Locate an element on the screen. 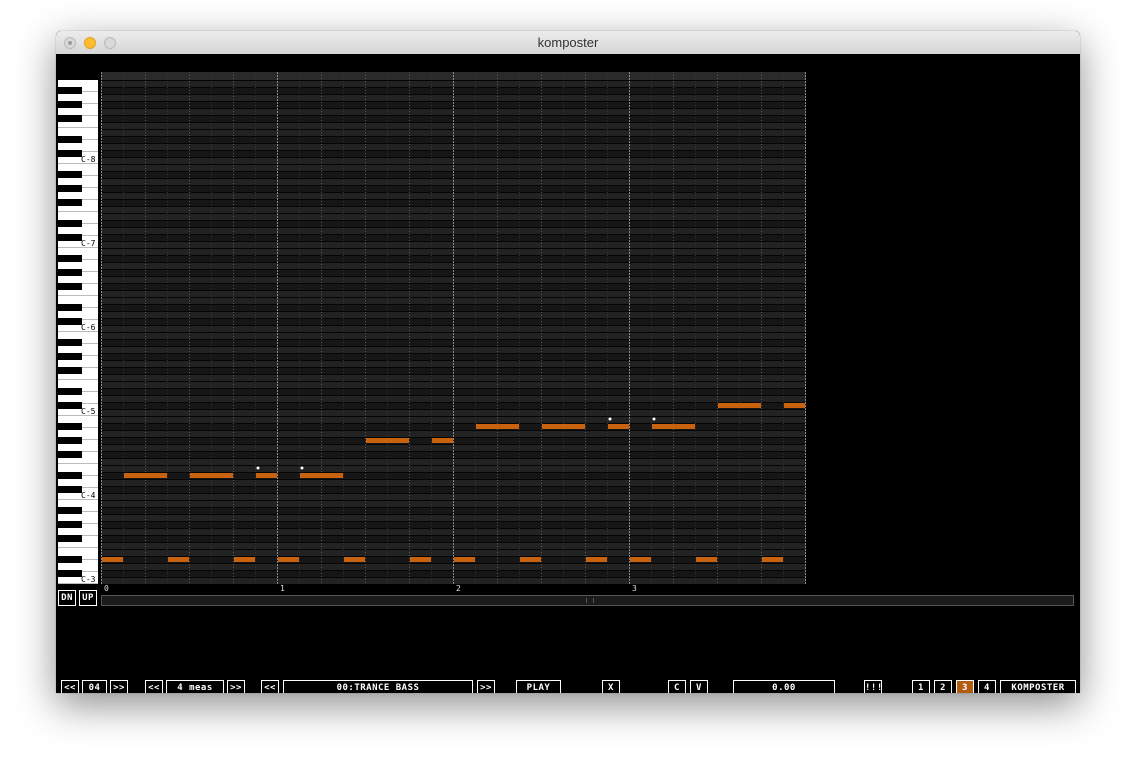  page-1-button: 1 is located at coordinates (921, 686).